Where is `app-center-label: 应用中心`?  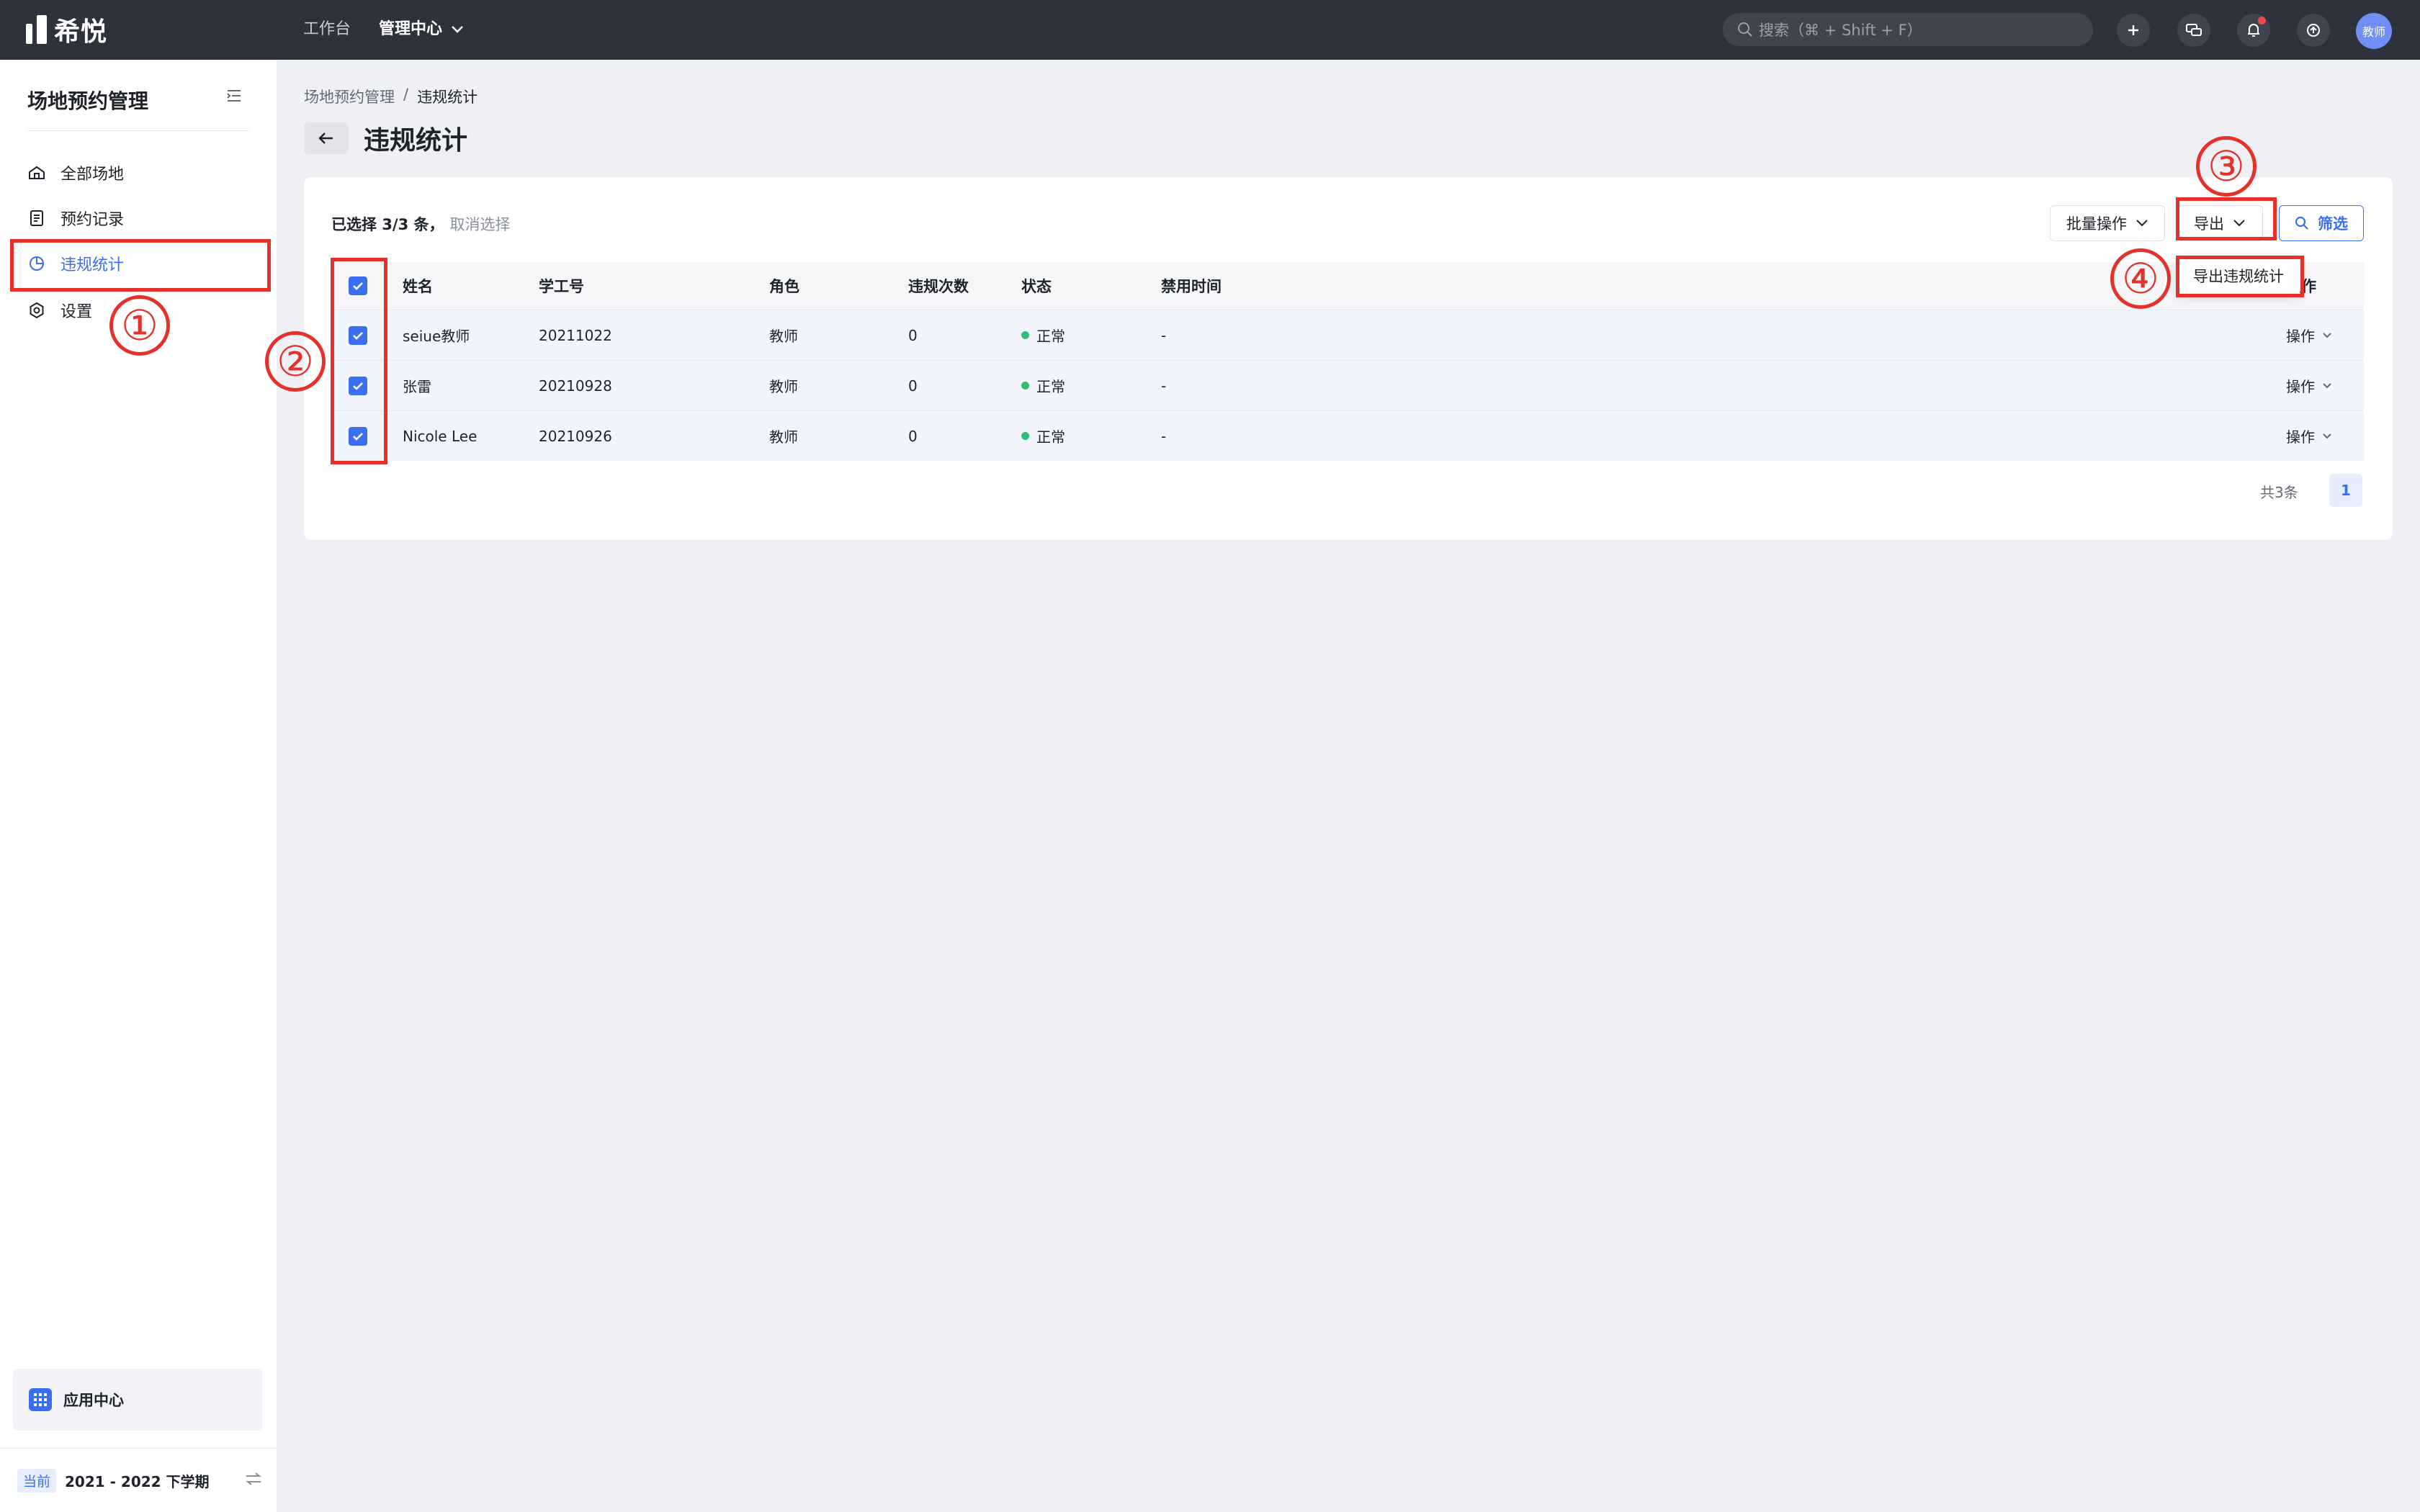
app-center-label: 应用中心 is located at coordinates (93, 1400).